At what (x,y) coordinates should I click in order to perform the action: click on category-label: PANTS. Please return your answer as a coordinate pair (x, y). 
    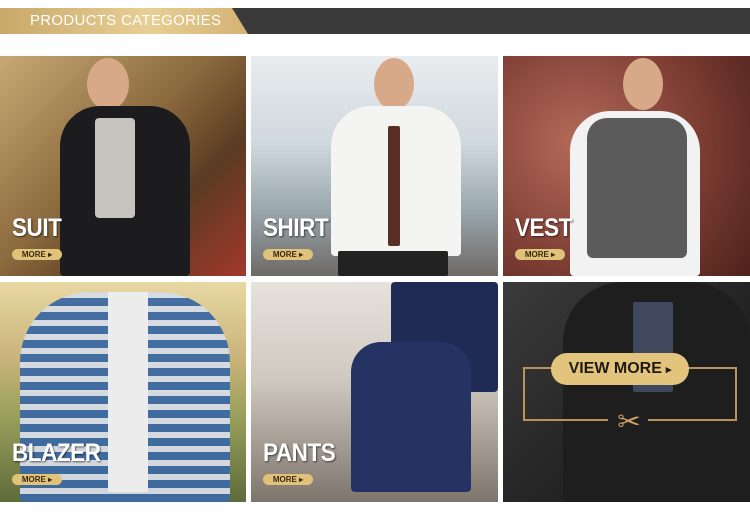
    Looking at the image, I should click on (299, 453).